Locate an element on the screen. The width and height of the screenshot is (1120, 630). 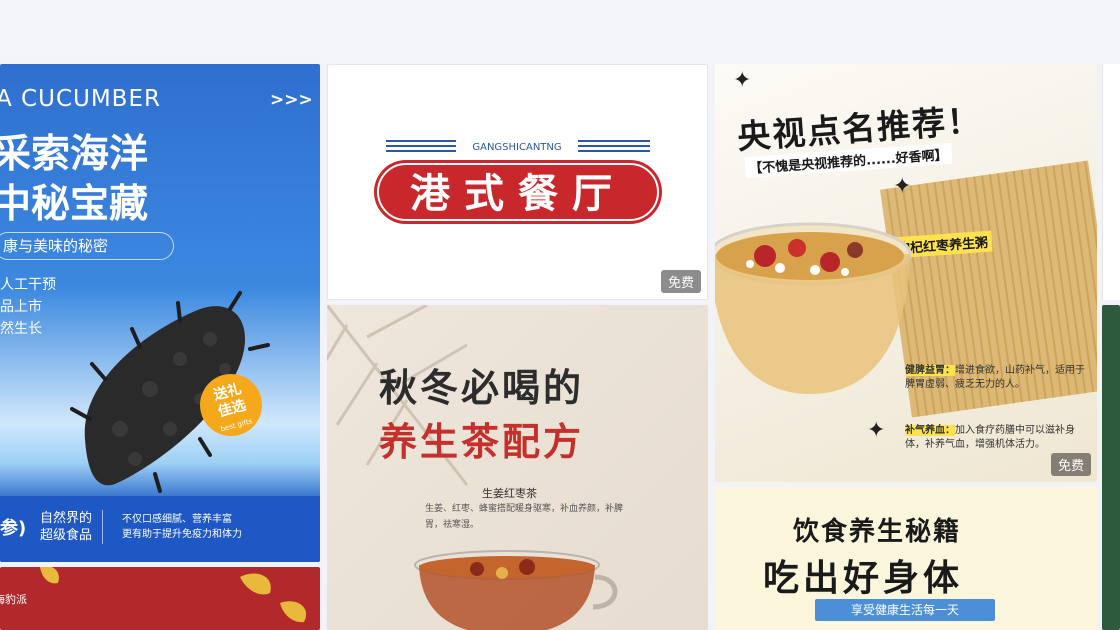
benefit-2: 补气养血：加入食疗药膳中可以滋补身体，补养气血，增强机体活力。 is located at coordinates (990, 437).